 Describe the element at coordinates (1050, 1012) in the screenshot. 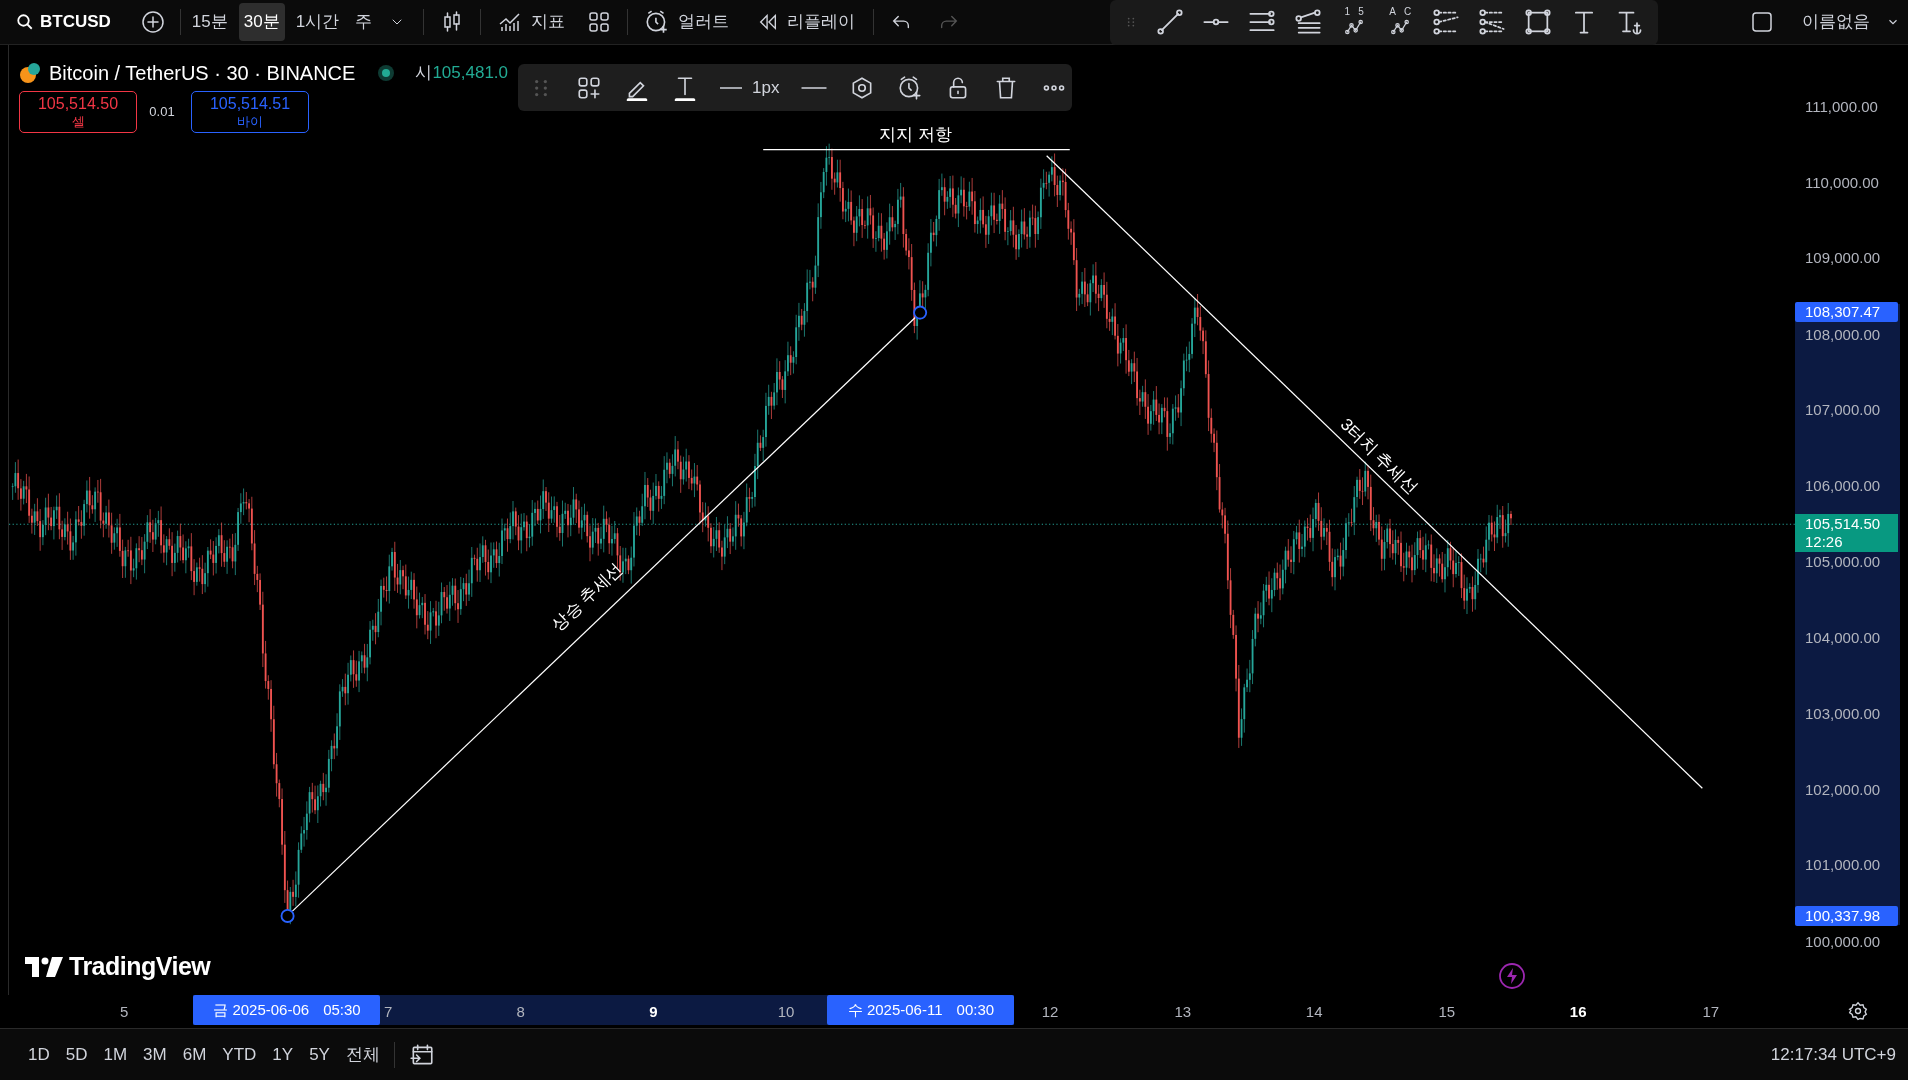

I see `time-tick: 12` at that location.